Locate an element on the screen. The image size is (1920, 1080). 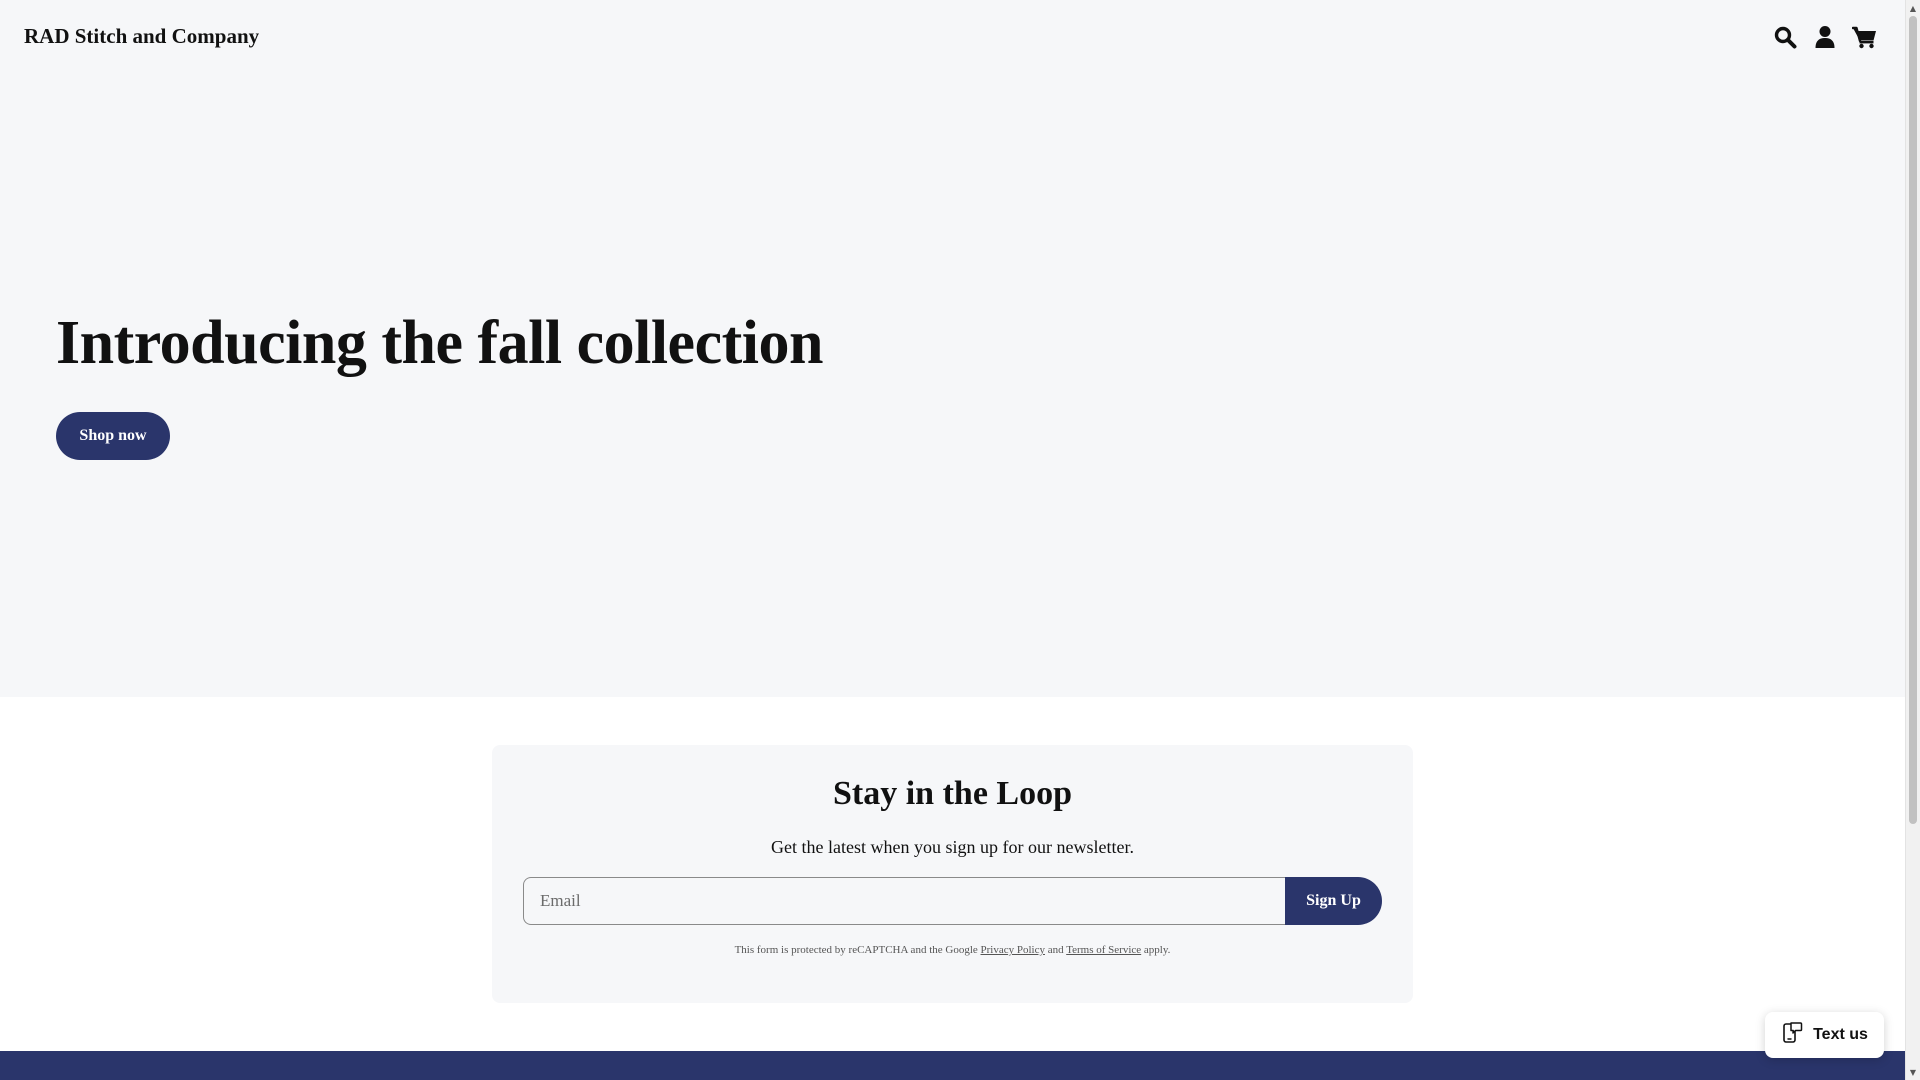
site-header: RAD Stitch and Company is located at coordinates (952, 39).